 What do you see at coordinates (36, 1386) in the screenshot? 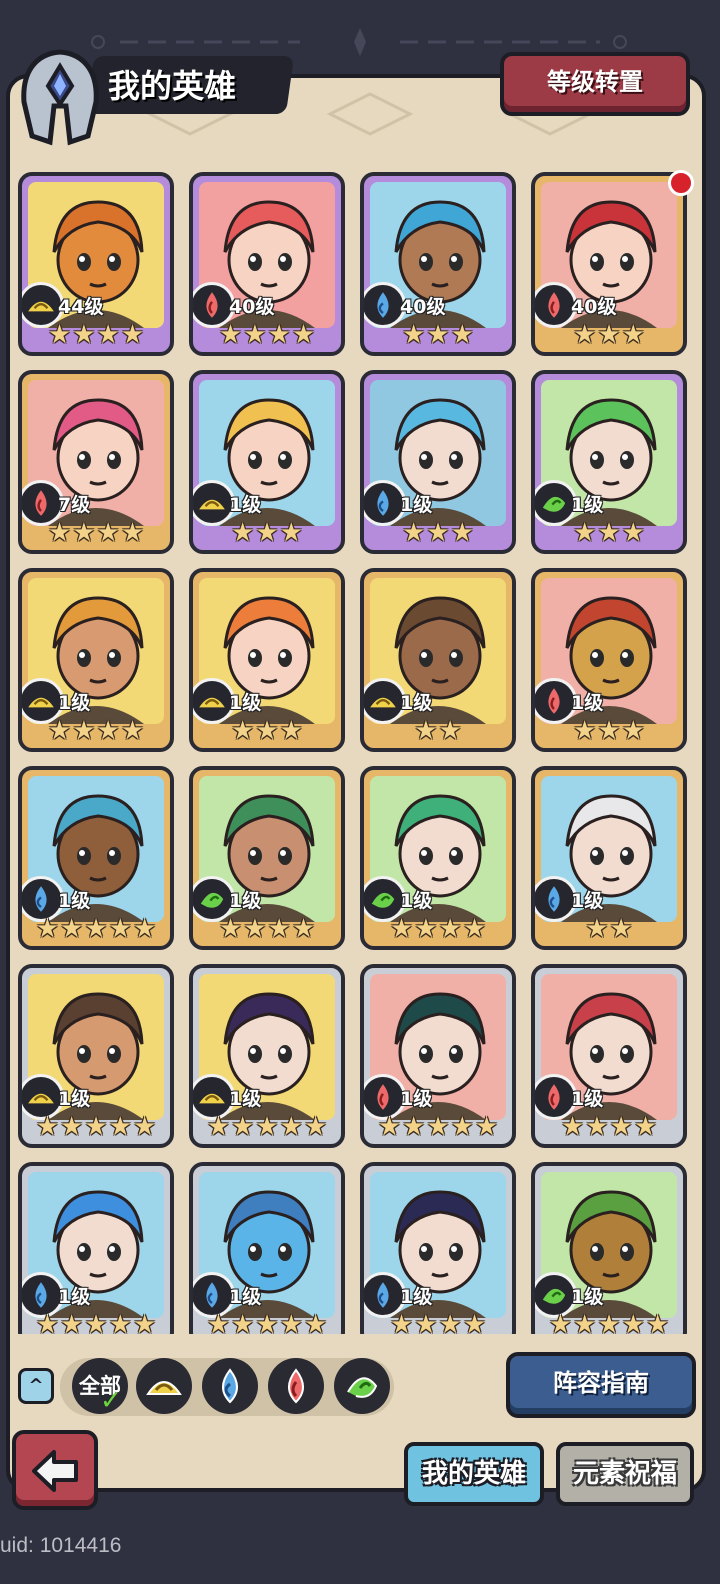
I see `collapse-up-button: ^` at bounding box center [36, 1386].